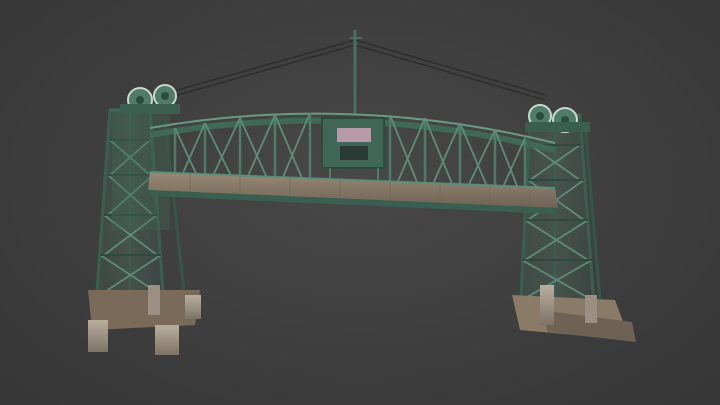  What do you see at coordinates (144, 320) in the screenshot?
I see `left-base` at bounding box center [144, 320].